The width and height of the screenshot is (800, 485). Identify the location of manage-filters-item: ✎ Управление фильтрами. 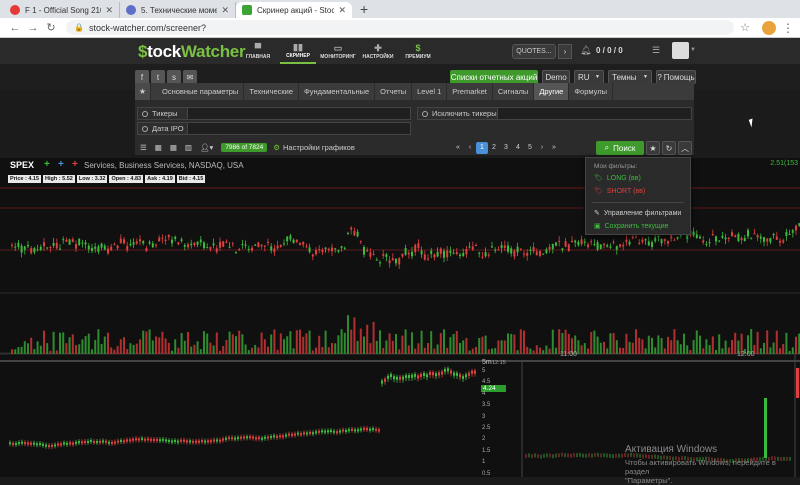
(637, 213).